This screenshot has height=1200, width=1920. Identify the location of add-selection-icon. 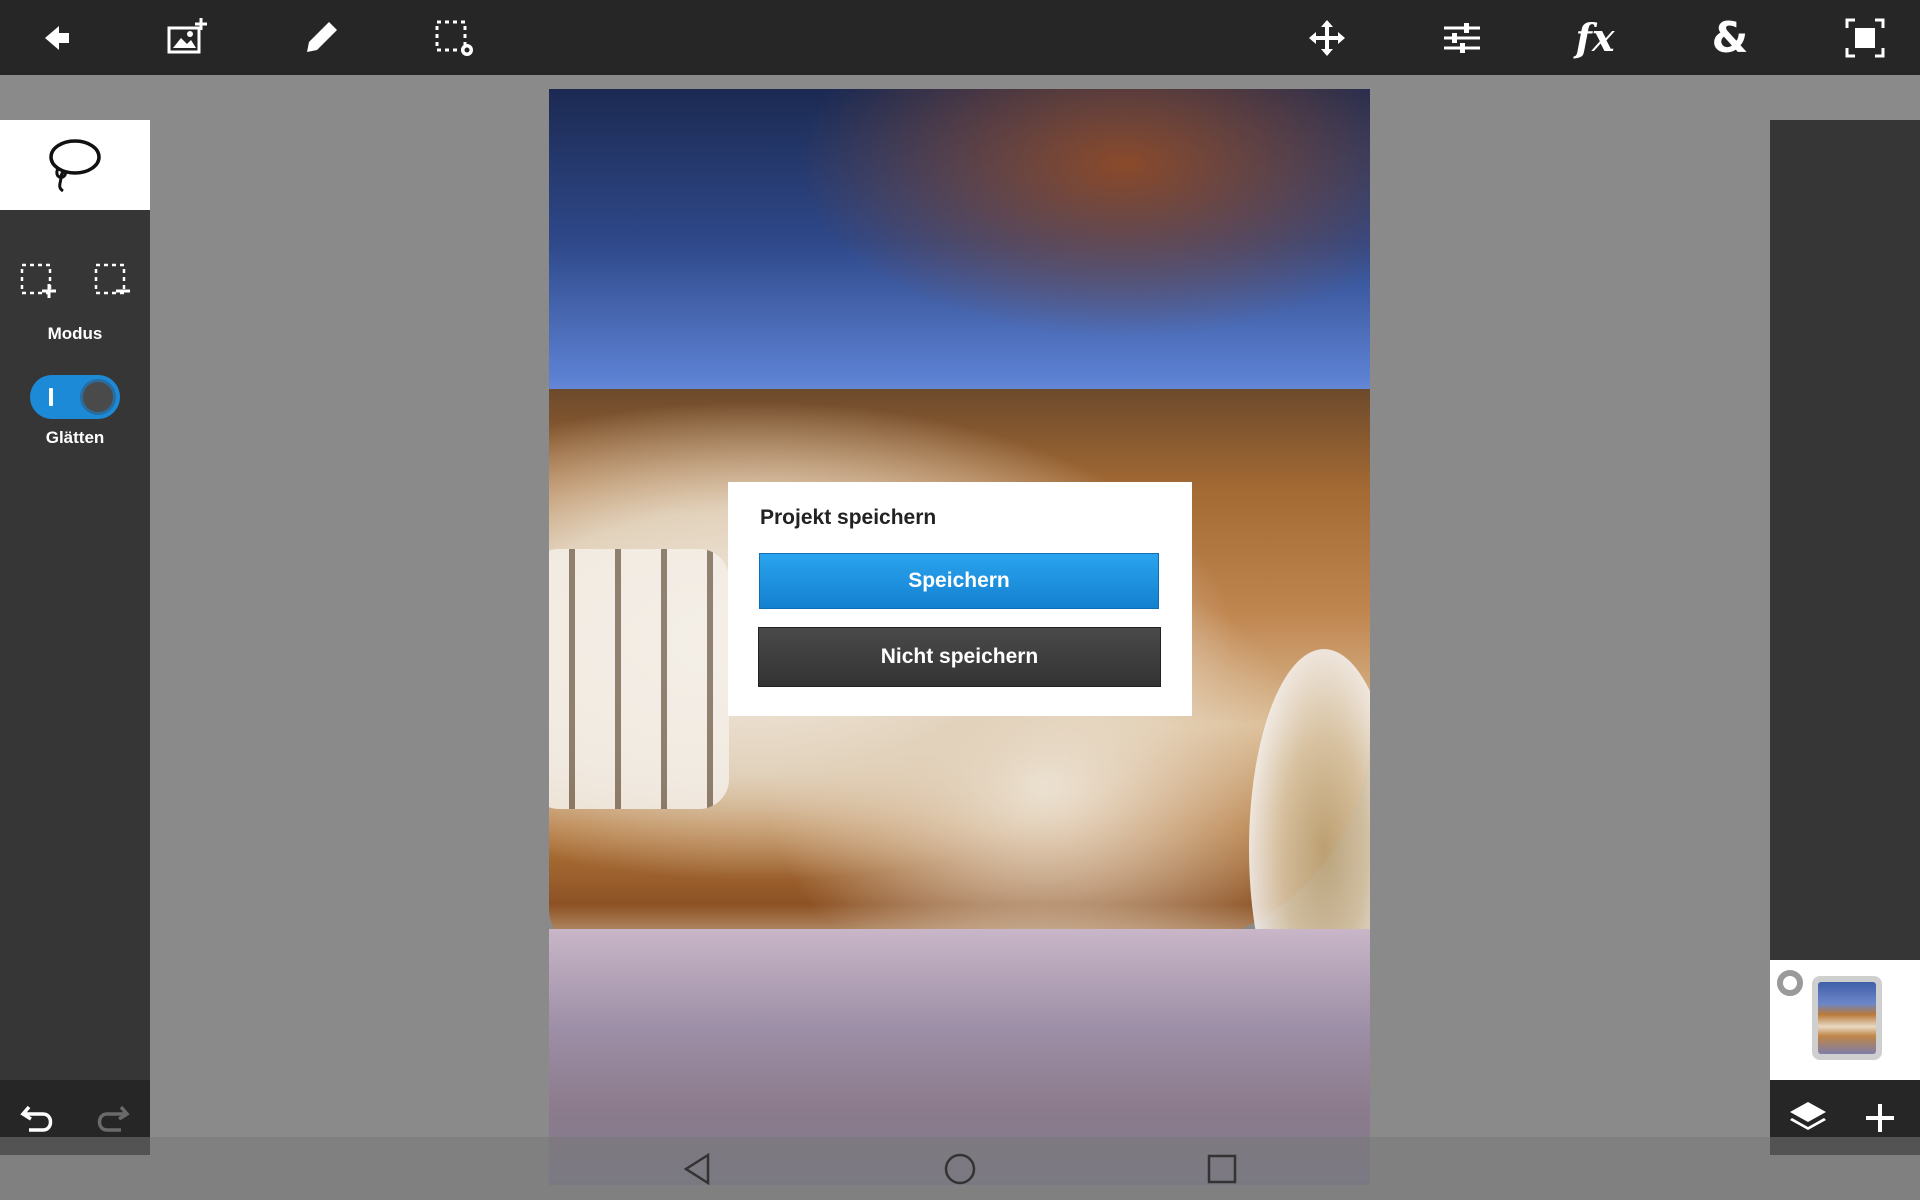
(38, 280).